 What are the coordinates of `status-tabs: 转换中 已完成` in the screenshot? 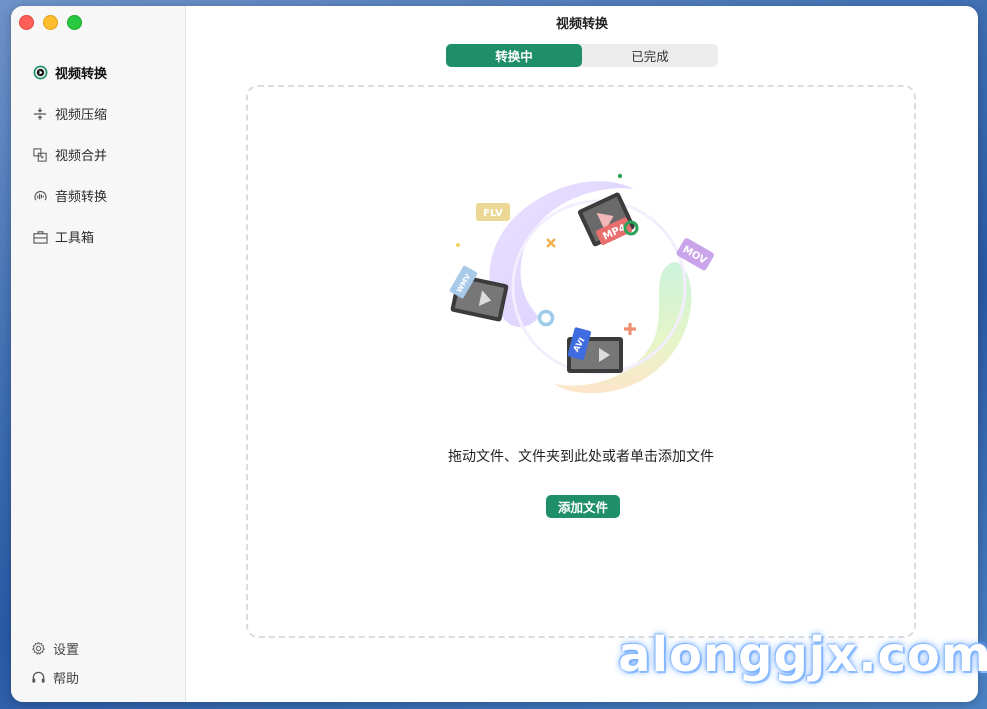 It's located at (582, 55).